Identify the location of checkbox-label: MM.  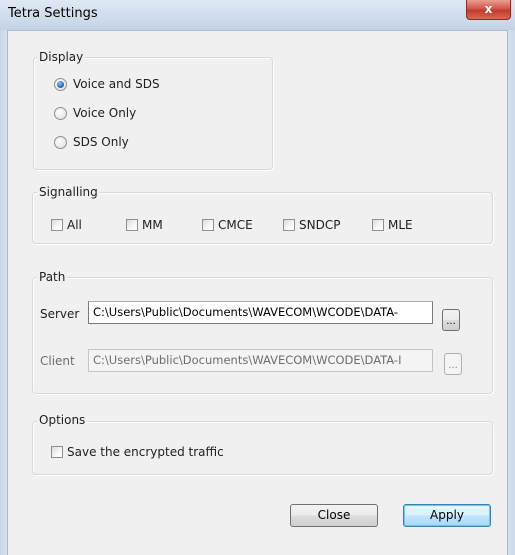
(152, 225).